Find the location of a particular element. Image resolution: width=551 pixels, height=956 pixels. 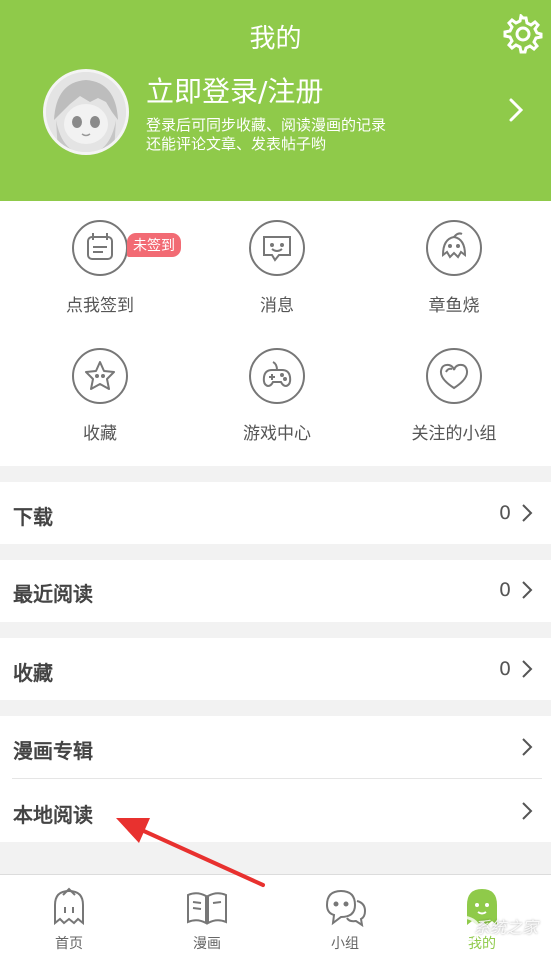

calendar-icon is located at coordinates (100, 248).